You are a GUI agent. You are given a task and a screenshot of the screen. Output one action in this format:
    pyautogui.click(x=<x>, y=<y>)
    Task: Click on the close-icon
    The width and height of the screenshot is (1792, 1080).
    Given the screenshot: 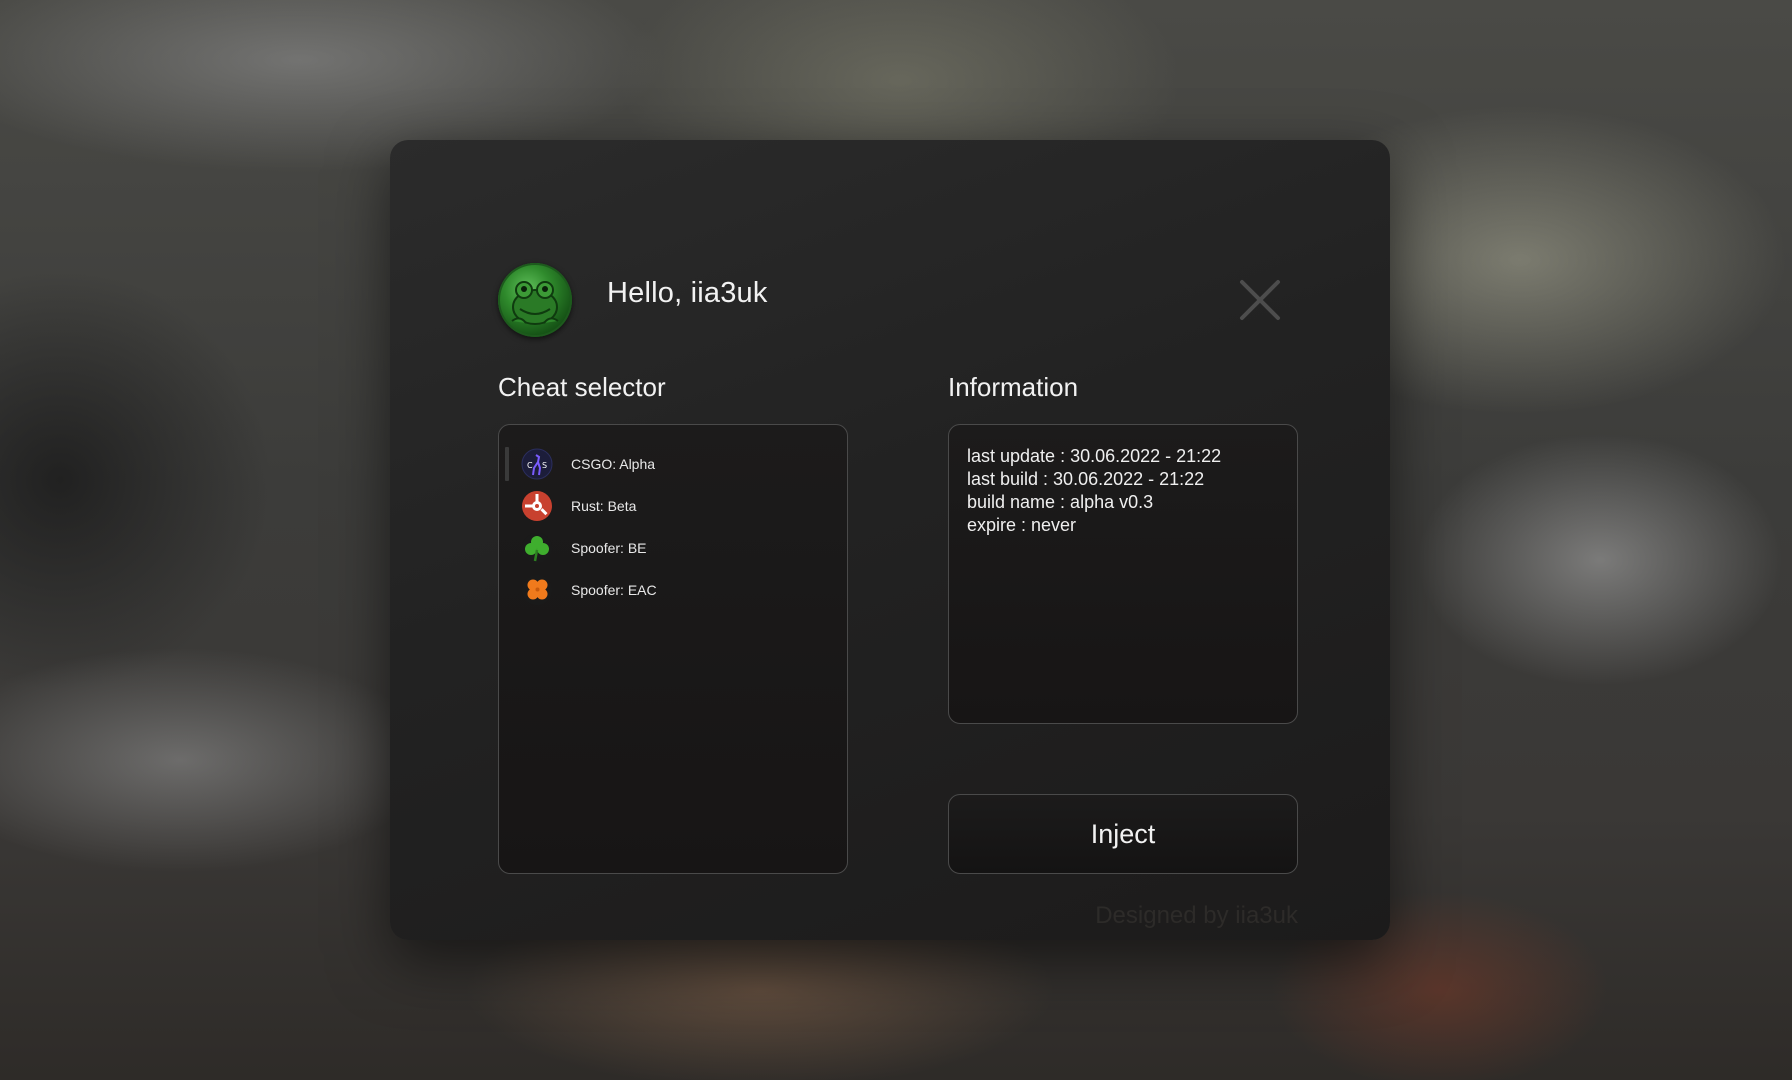 What is the action you would take?
    pyautogui.click(x=1260, y=300)
    